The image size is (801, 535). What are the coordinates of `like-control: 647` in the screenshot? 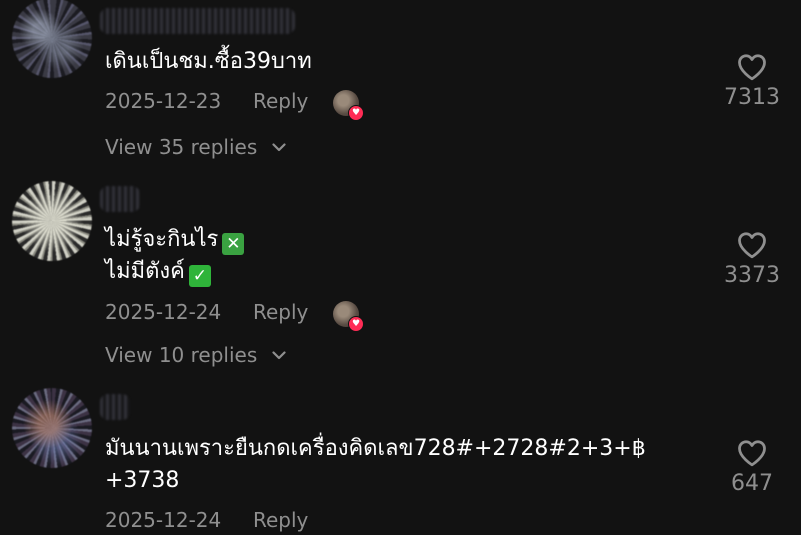 It's located at (750, 467).